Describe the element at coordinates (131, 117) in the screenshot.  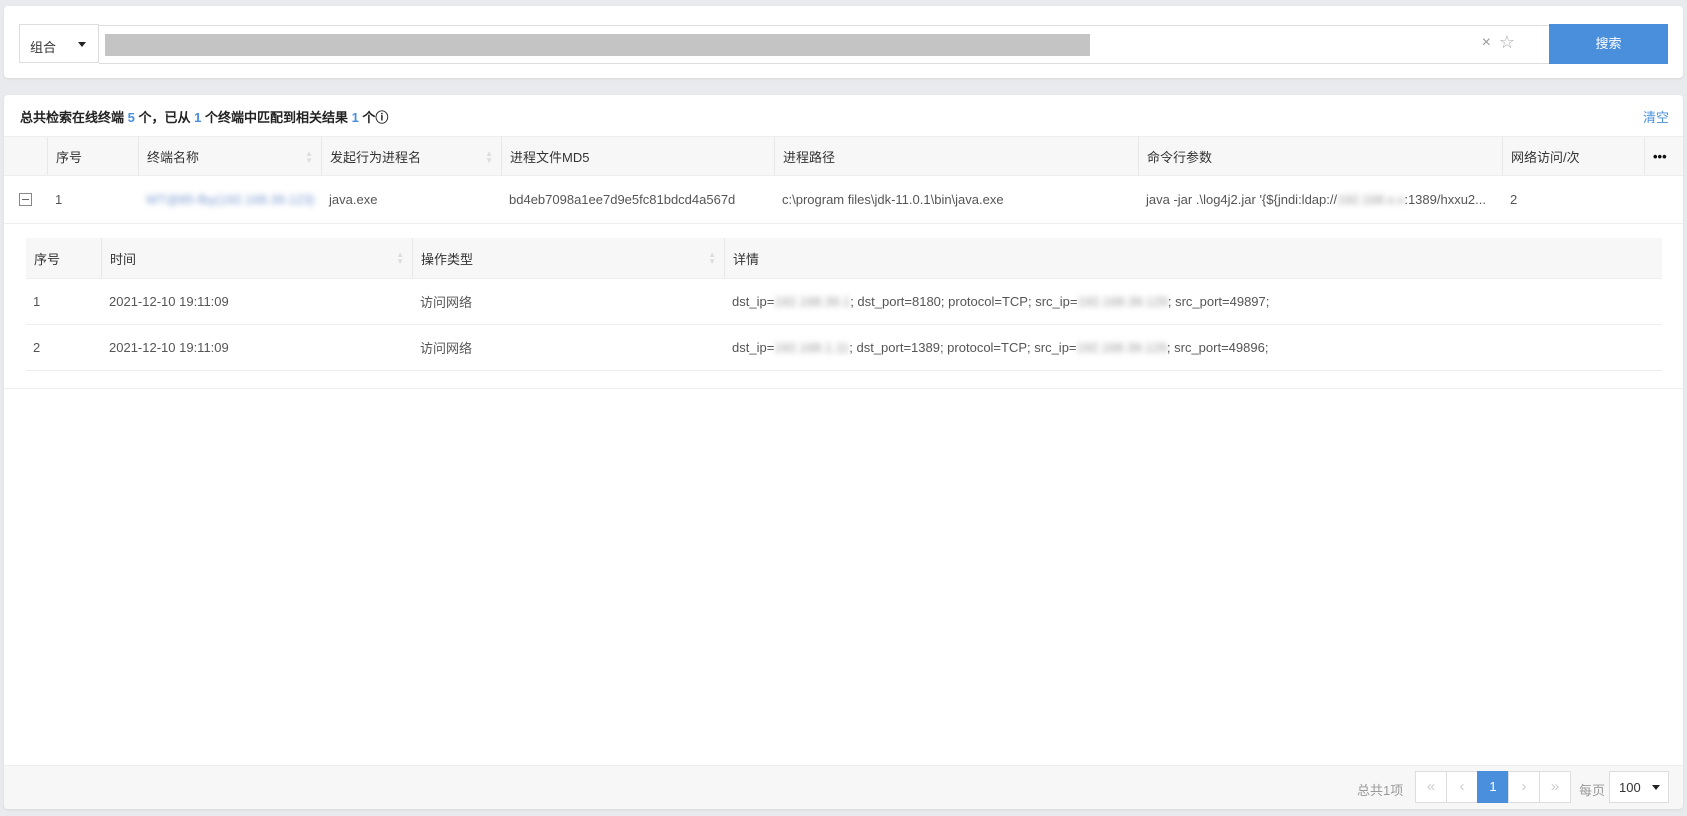
I see `online-count: 5` at that location.